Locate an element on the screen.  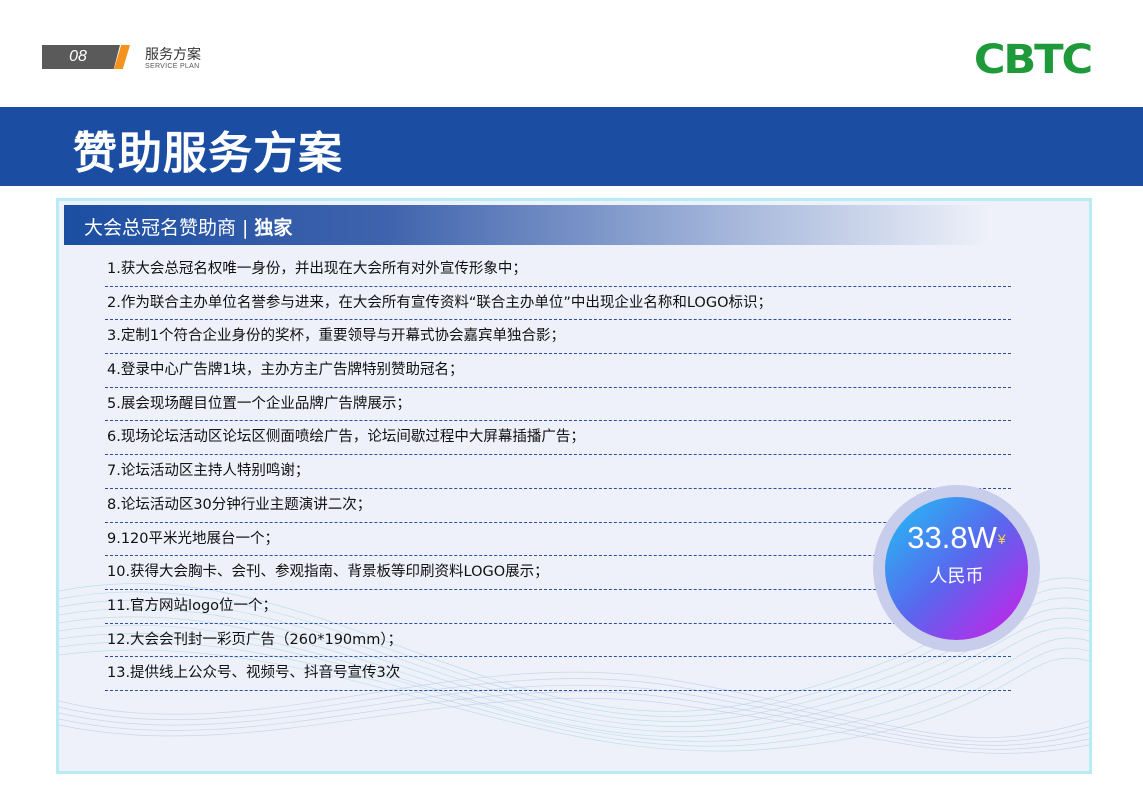
price-amount: 33.8W¥ is located at coordinates (956, 538).